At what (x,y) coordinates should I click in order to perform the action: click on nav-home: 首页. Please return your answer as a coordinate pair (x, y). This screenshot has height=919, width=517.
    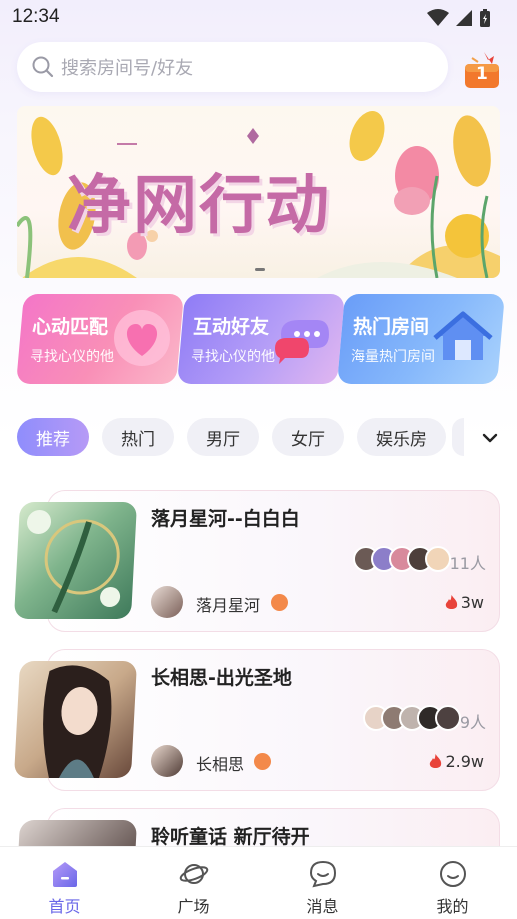
    Looking at the image, I should click on (64, 883).